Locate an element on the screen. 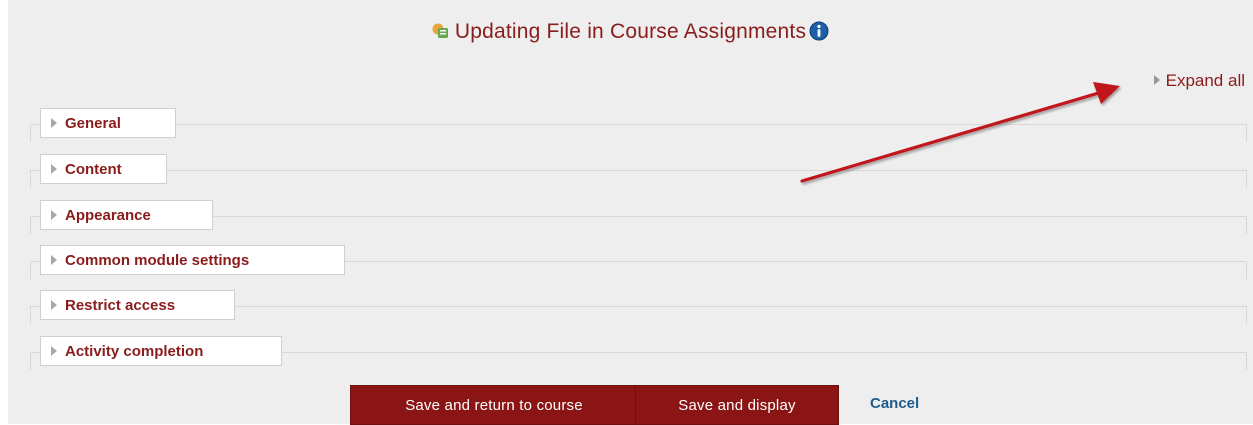  section-toggle-appearance: Appearance is located at coordinates (126, 215).